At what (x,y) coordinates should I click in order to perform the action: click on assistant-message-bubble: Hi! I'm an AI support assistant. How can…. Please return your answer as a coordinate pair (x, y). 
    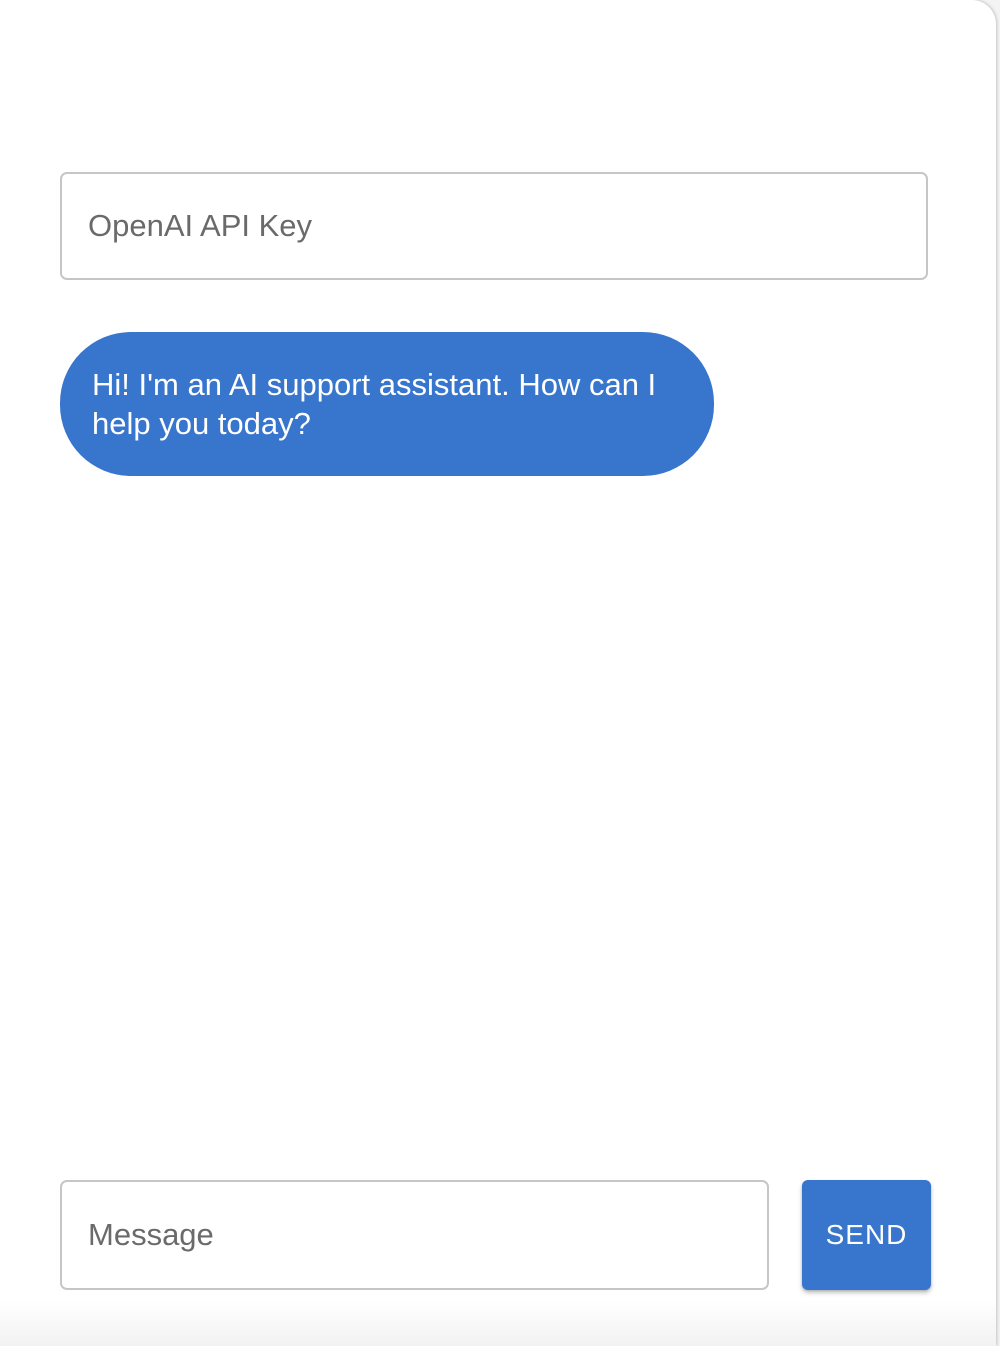
    Looking at the image, I should click on (387, 404).